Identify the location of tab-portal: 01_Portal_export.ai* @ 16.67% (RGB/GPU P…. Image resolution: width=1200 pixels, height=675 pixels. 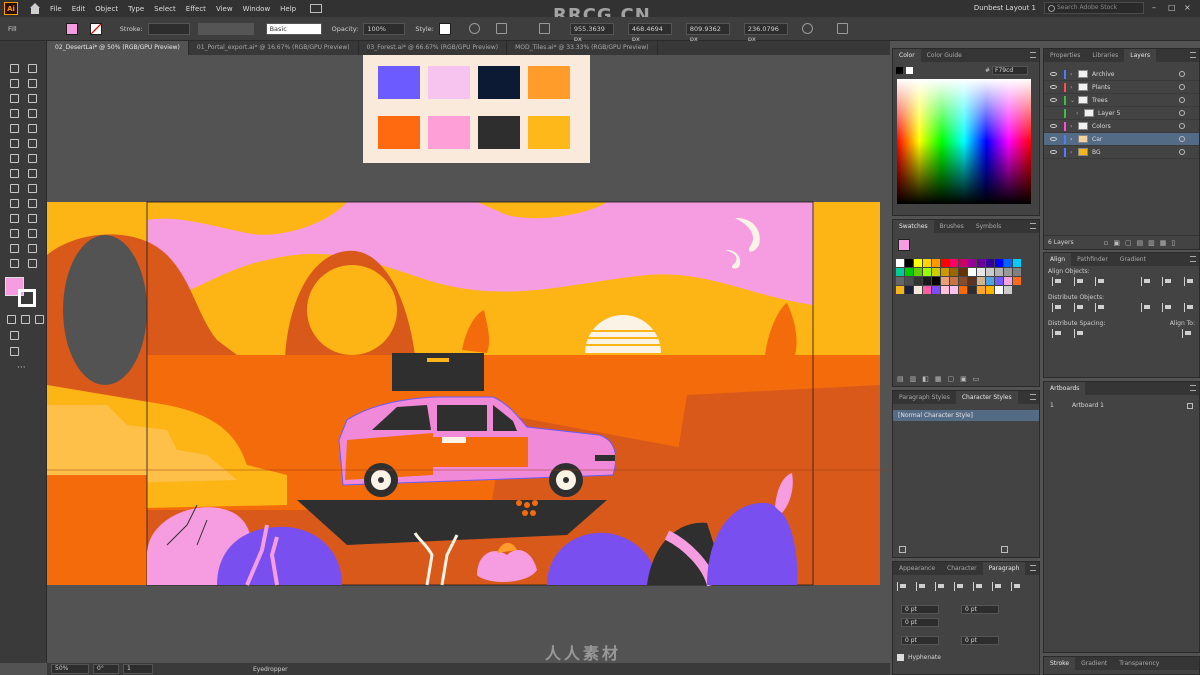
(274, 48).